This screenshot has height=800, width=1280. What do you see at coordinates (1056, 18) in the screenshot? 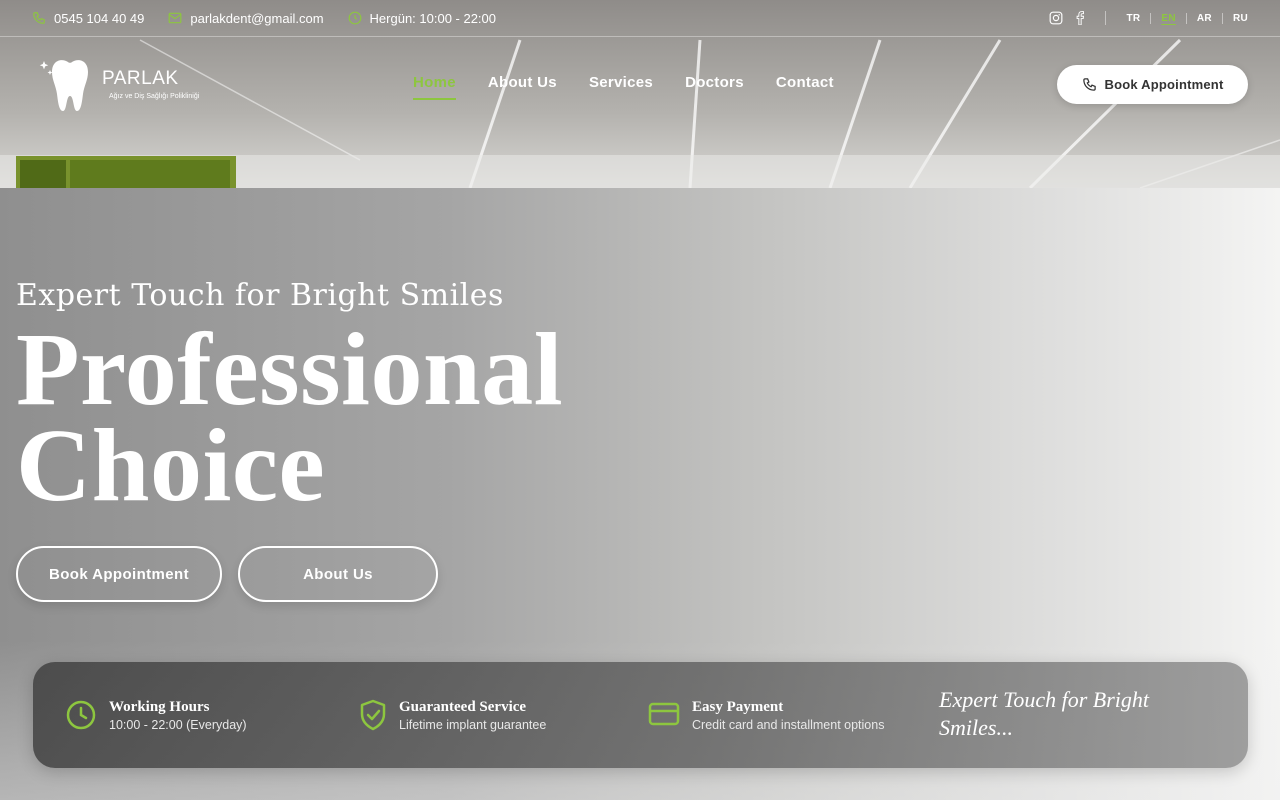
I see `instagram-icon` at bounding box center [1056, 18].